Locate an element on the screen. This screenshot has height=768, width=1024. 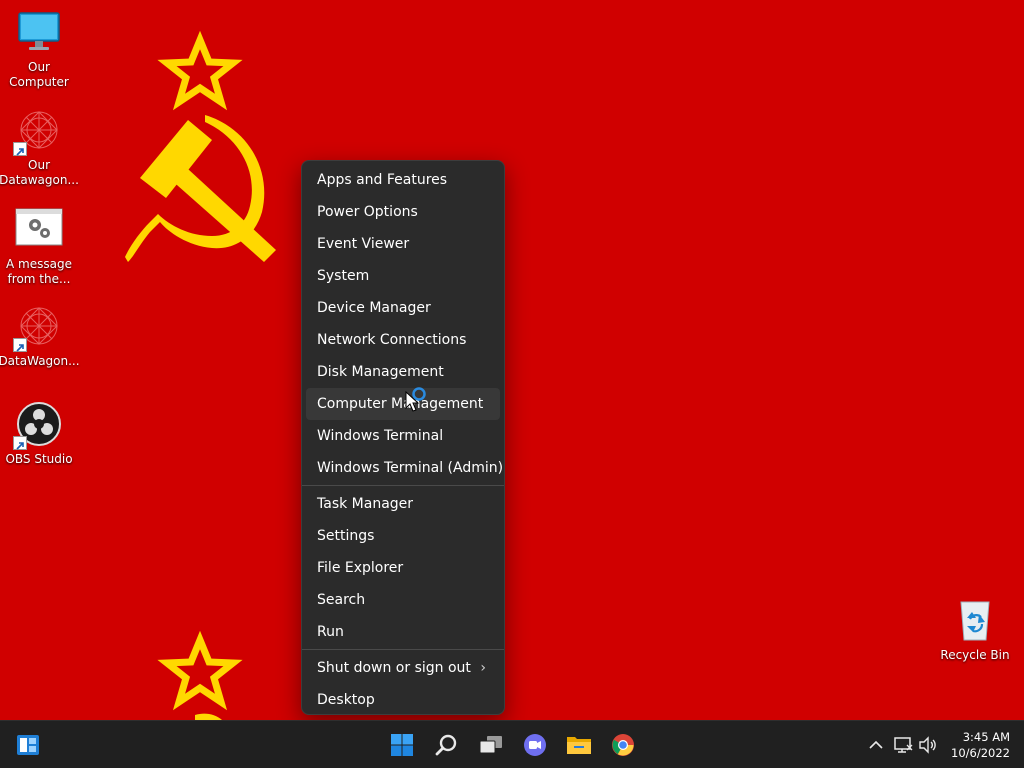
desktop-icon-our-computer: Our Computer is located at coordinates (39, 49).